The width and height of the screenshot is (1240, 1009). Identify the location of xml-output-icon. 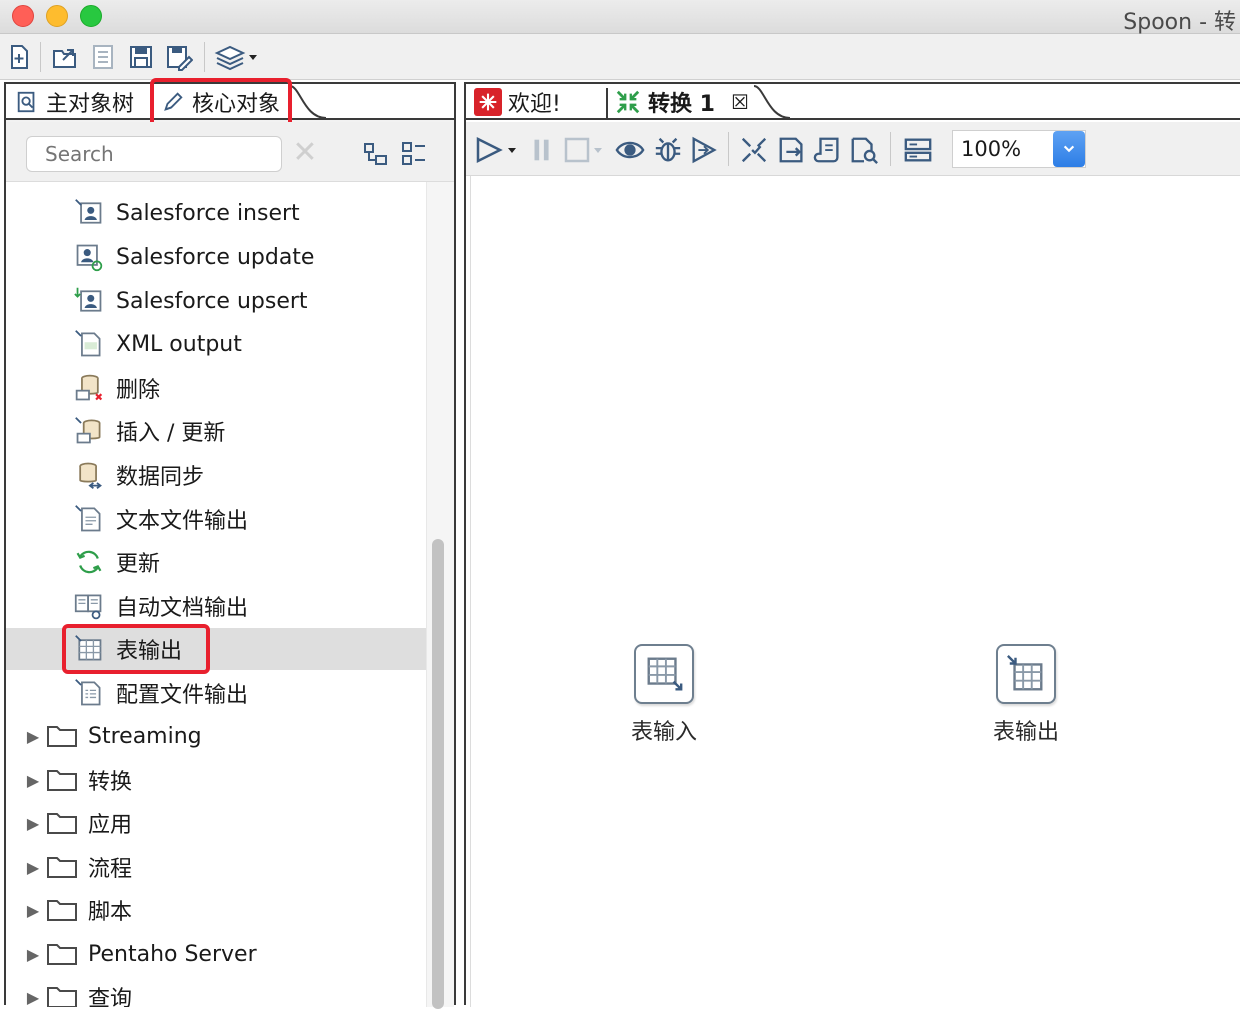
(89, 344).